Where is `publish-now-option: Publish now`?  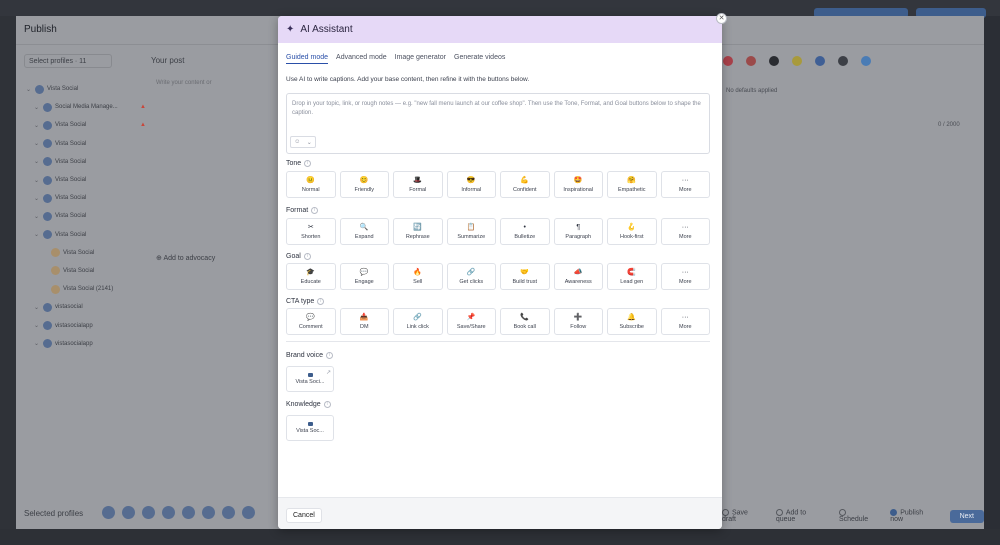
publish-now-option: Publish now is located at coordinates (912, 516).